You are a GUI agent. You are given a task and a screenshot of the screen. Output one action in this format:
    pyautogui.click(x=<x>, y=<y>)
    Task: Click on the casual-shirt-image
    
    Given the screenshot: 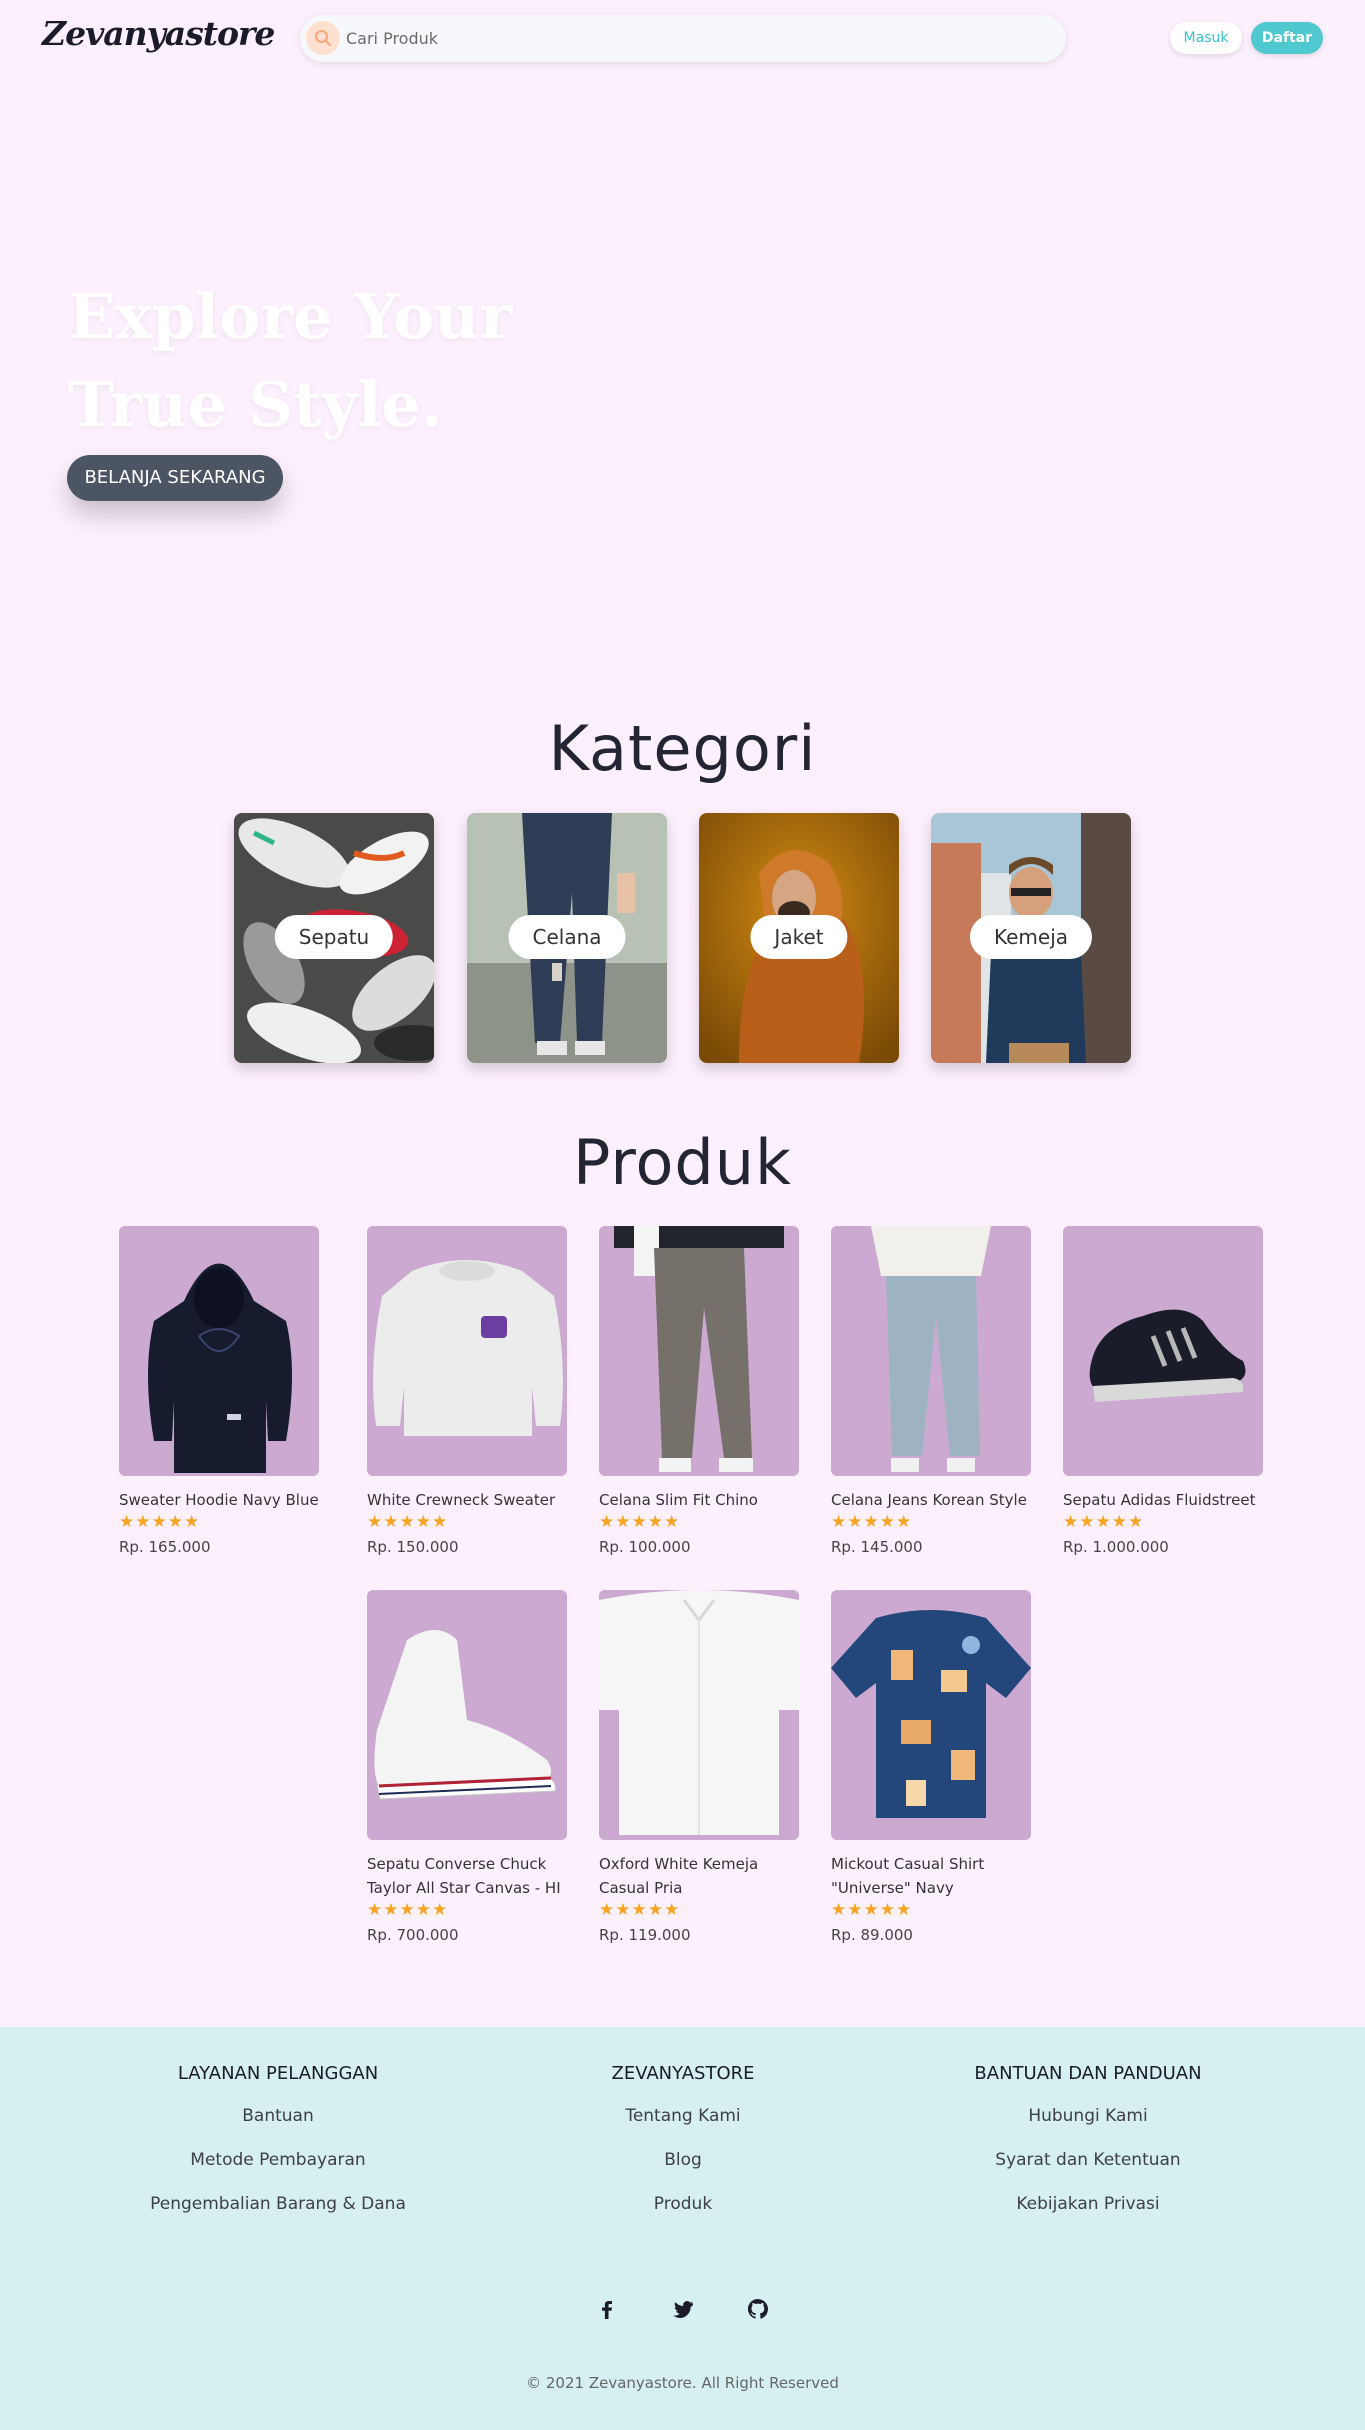 What is the action you would take?
    pyautogui.click(x=931, y=1714)
    